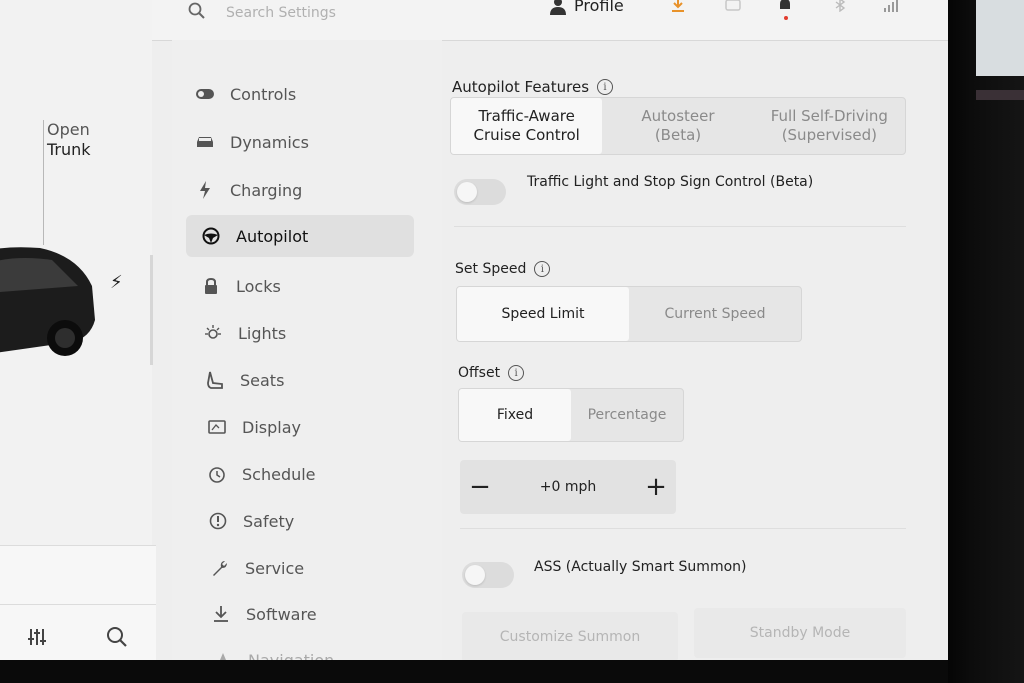  I want to click on menu-item-label: Safety, so click(269, 521).